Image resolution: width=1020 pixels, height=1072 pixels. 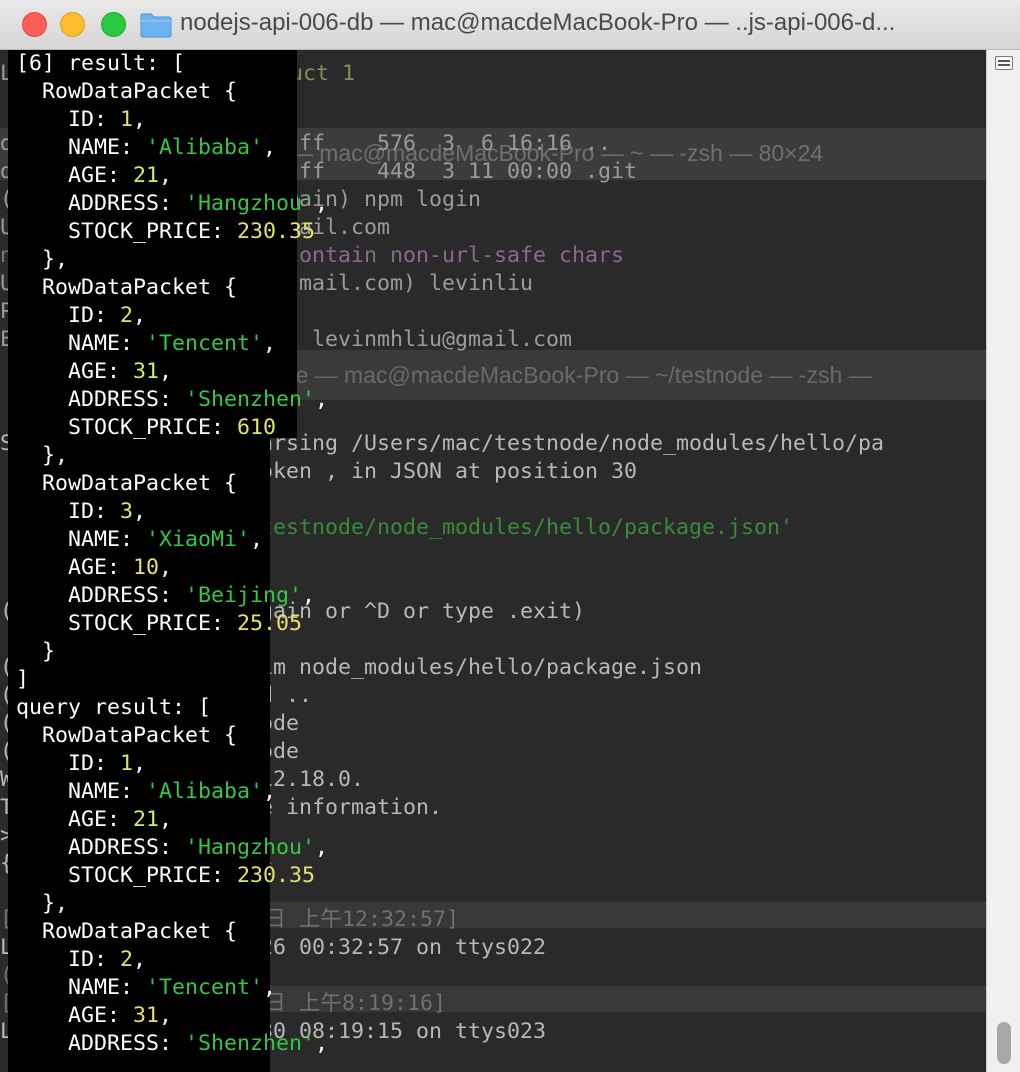 What do you see at coordinates (1004, 63) in the screenshot?
I see `scroll-menu-icon` at bounding box center [1004, 63].